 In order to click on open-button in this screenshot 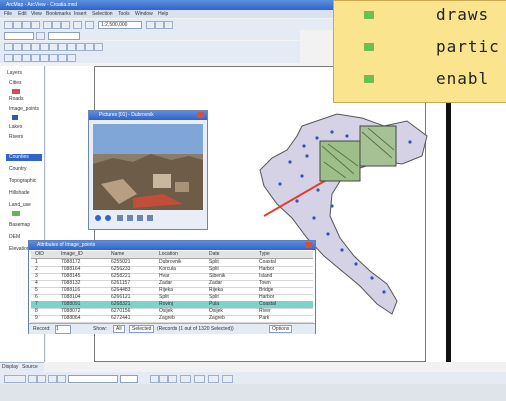, I will do `click(17, 25)`.